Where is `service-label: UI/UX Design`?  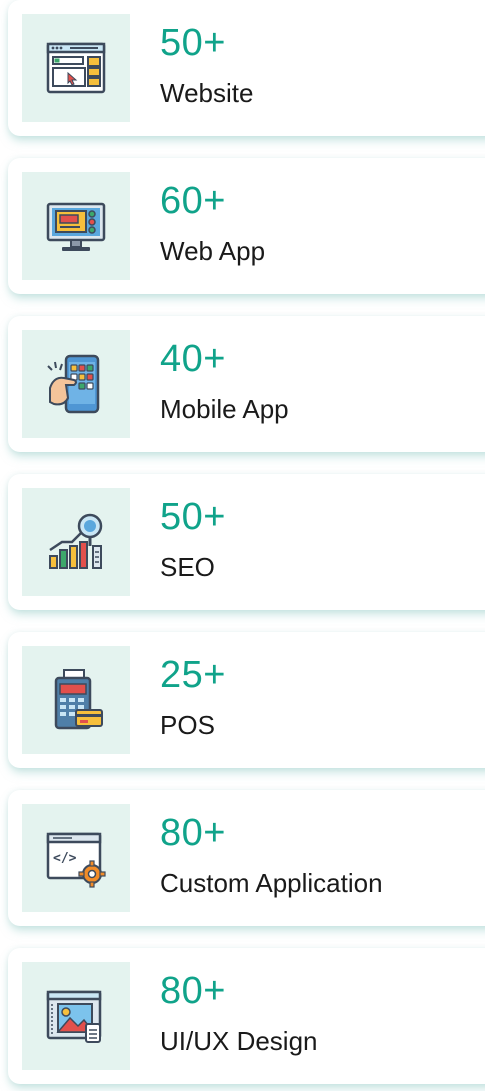 service-label: UI/UX Design is located at coordinates (239, 1041).